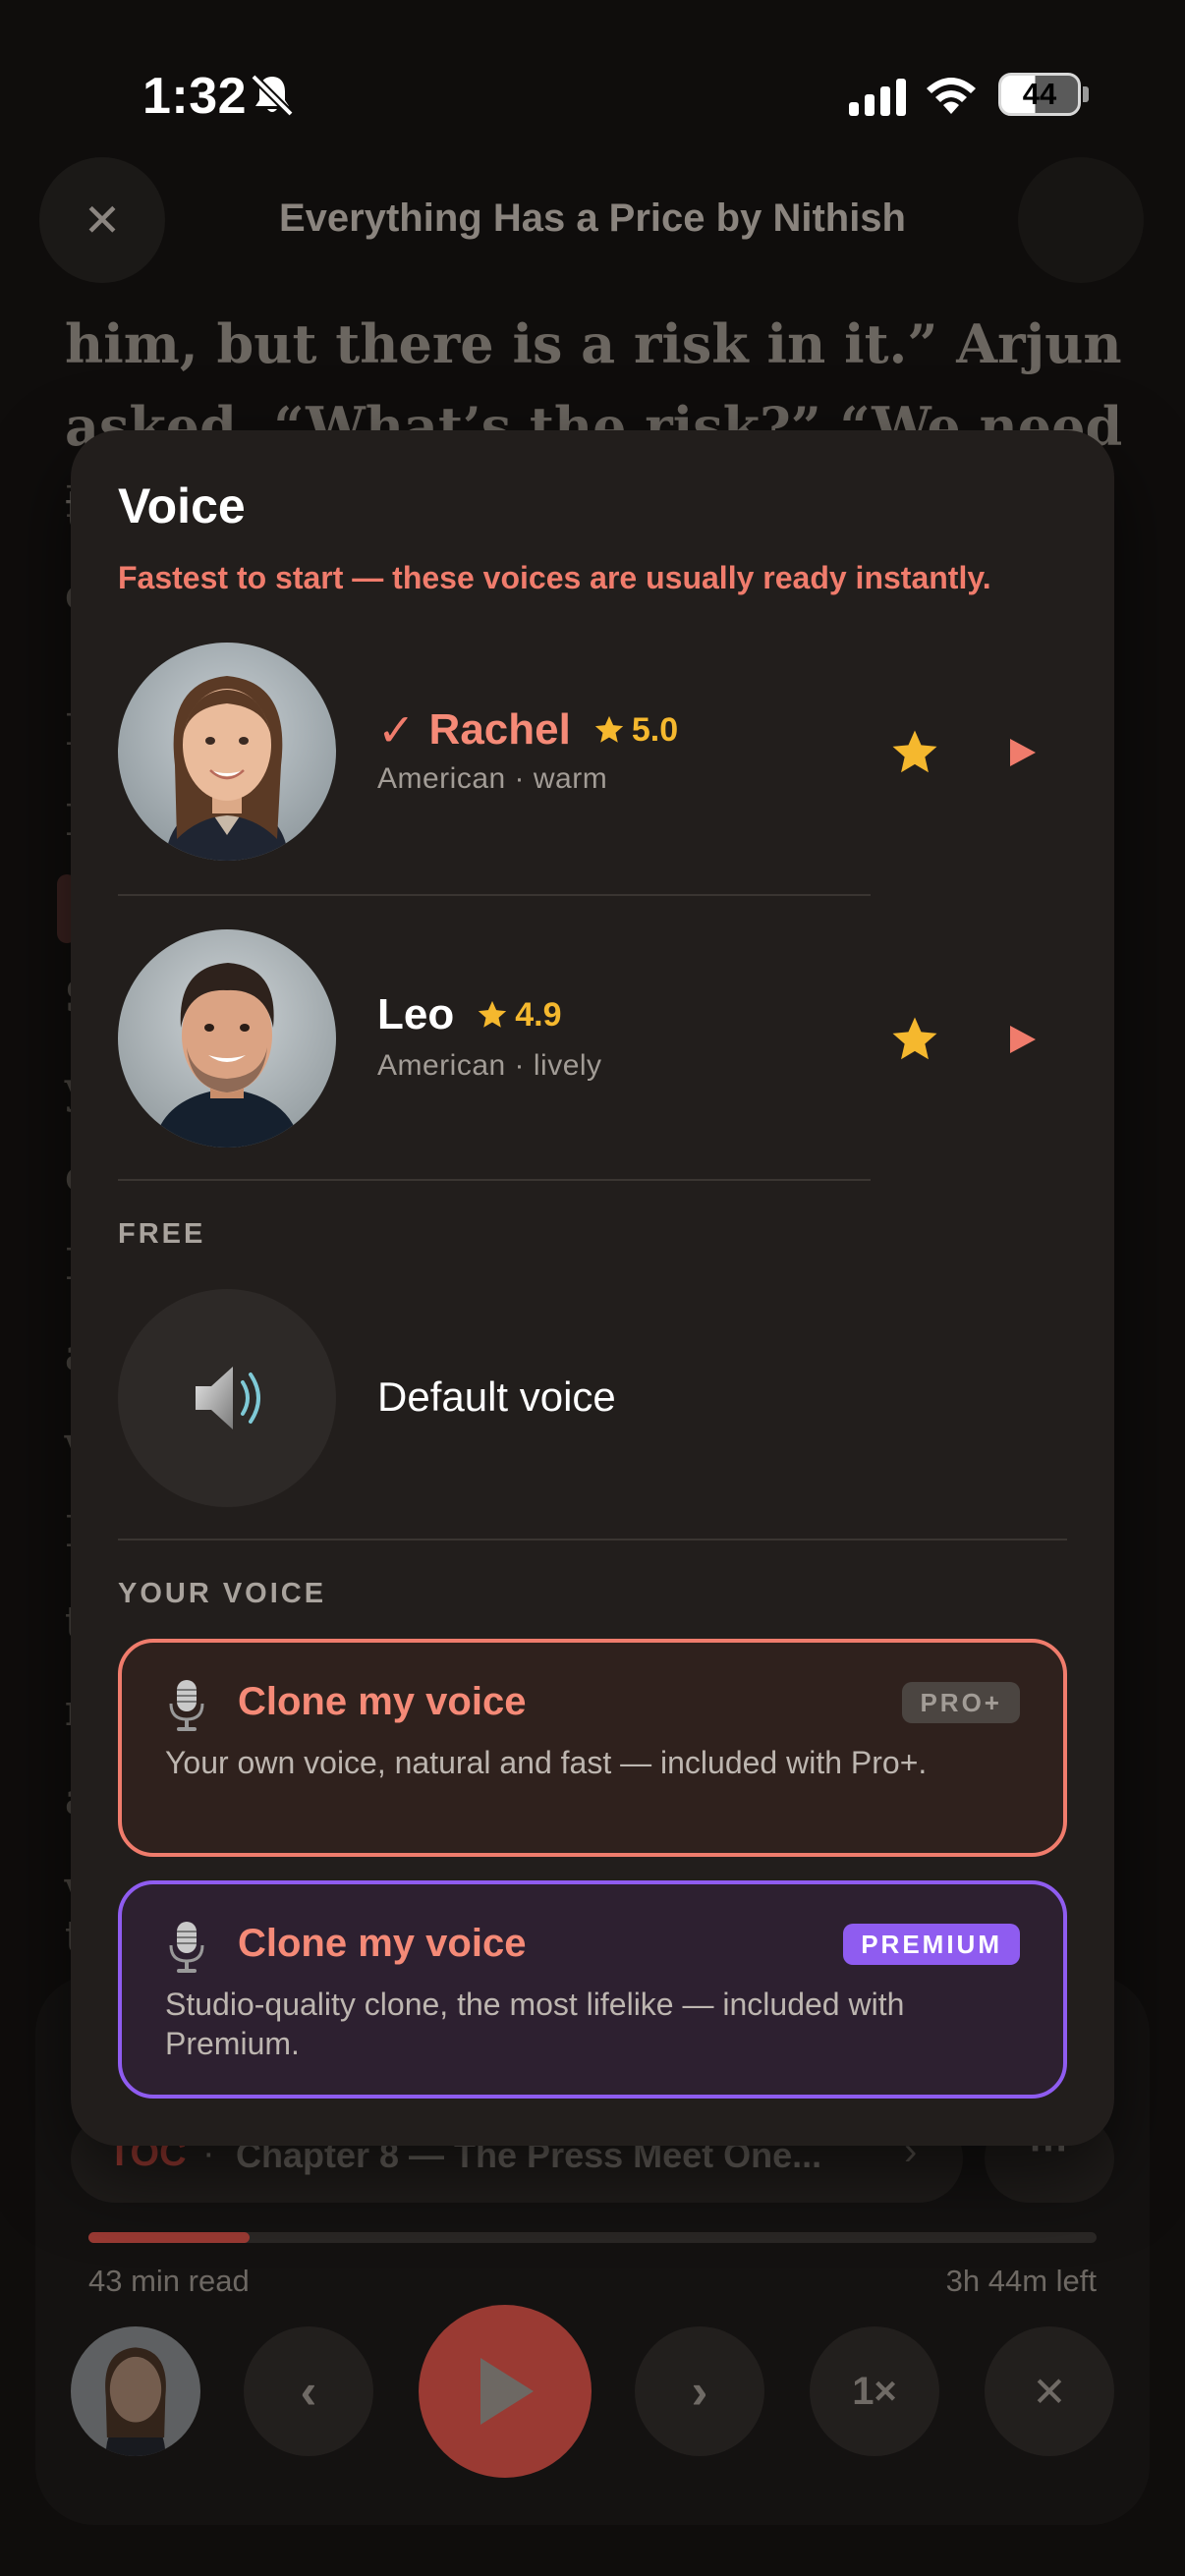 This screenshot has height=2576, width=1185. What do you see at coordinates (182, 505) in the screenshot?
I see `sheet-title: Voice` at bounding box center [182, 505].